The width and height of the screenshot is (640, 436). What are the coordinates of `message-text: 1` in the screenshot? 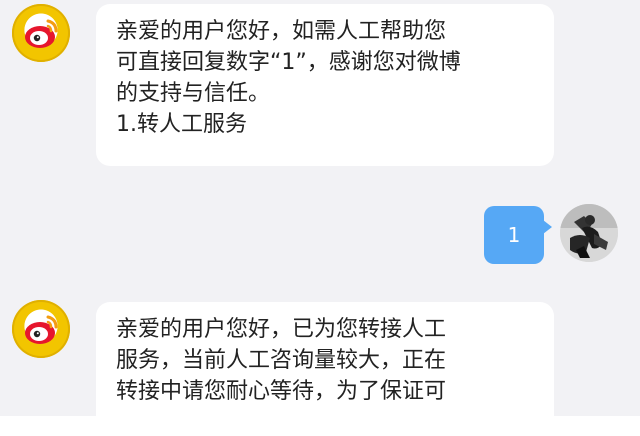 It's located at (514, 235).